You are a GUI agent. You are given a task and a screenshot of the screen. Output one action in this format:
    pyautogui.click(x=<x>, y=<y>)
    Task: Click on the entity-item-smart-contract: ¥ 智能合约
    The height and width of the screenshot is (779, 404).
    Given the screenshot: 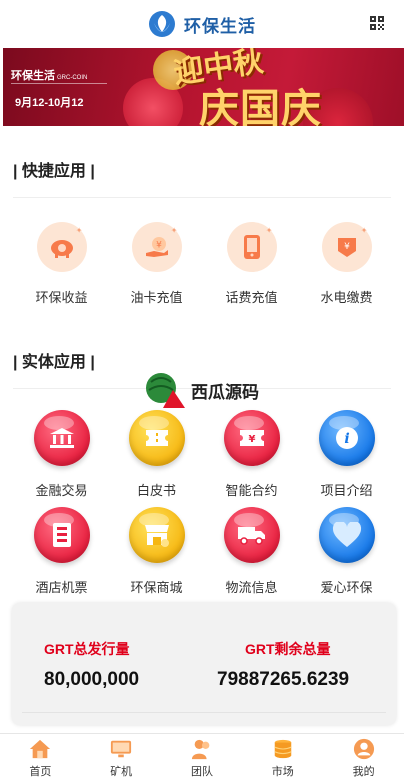 What is the action you would take?
    pyautogui.click(x=251, y=454)
    